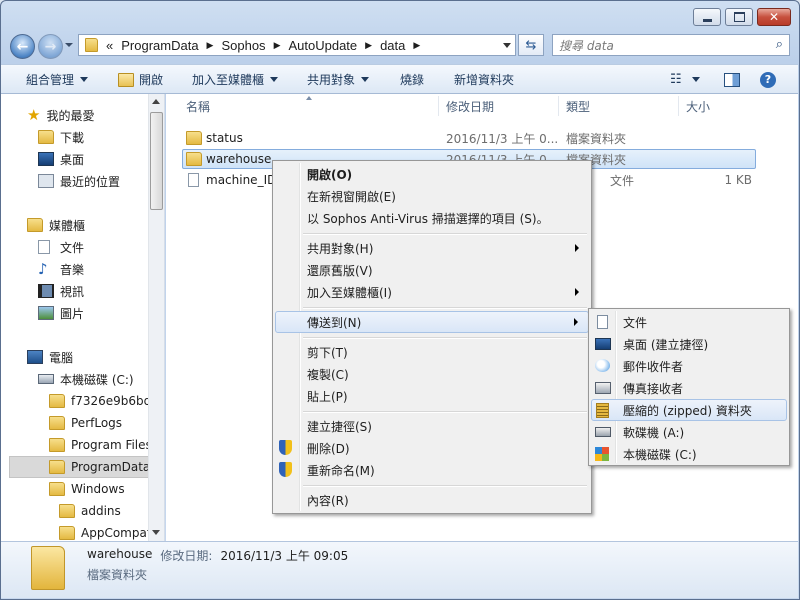 The height and width of the screenshot is (600, 800). I want to click on nav-desktop: 桌面, so click(61, 159).